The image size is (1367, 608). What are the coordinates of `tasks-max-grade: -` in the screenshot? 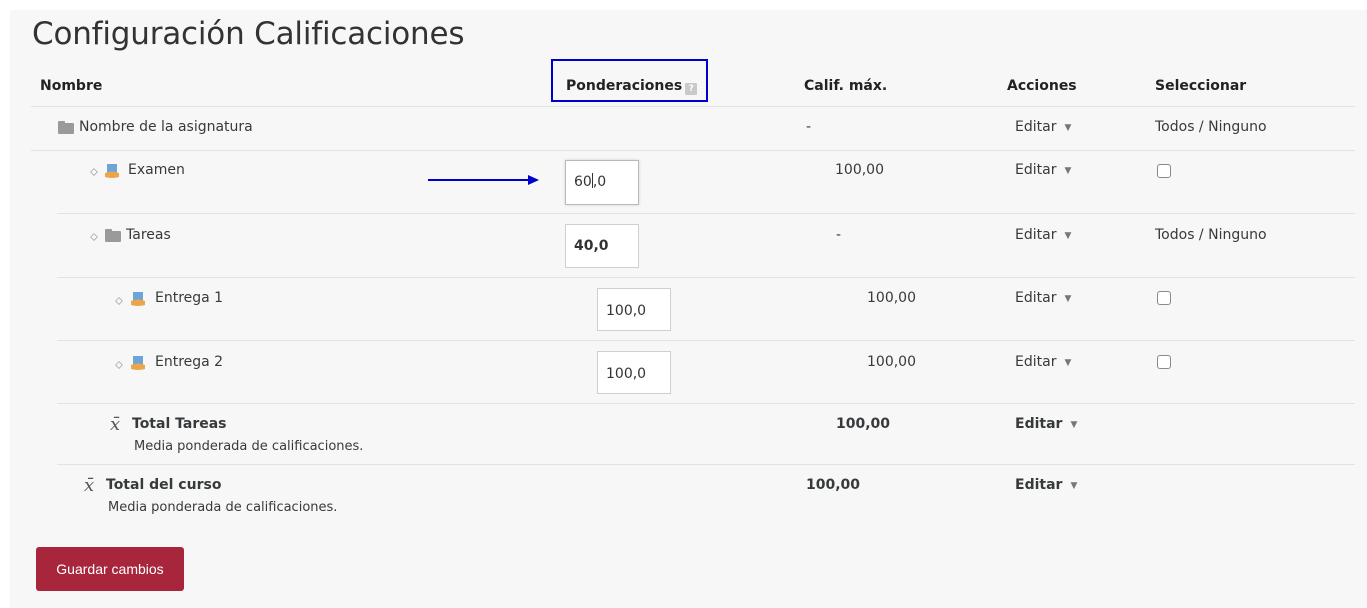 It's located at (839, 235).